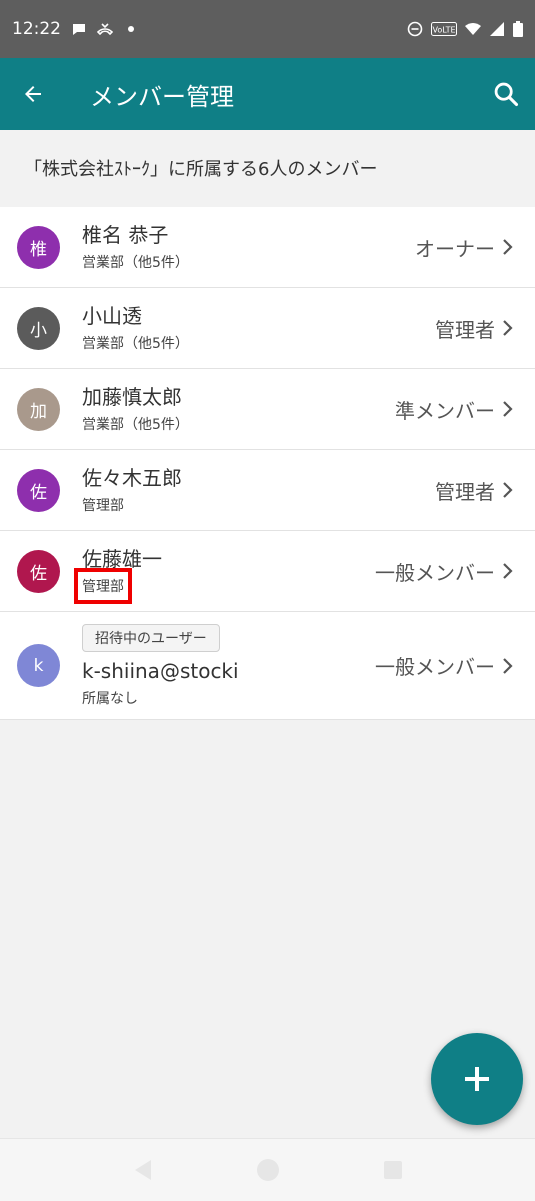 The image size is (535, 1201). Describe the element at coordinates (267, 247) in the screenshot. I see `member-row: 椎 椎名 恭子 営業部（他5件） オーナー` at that location.